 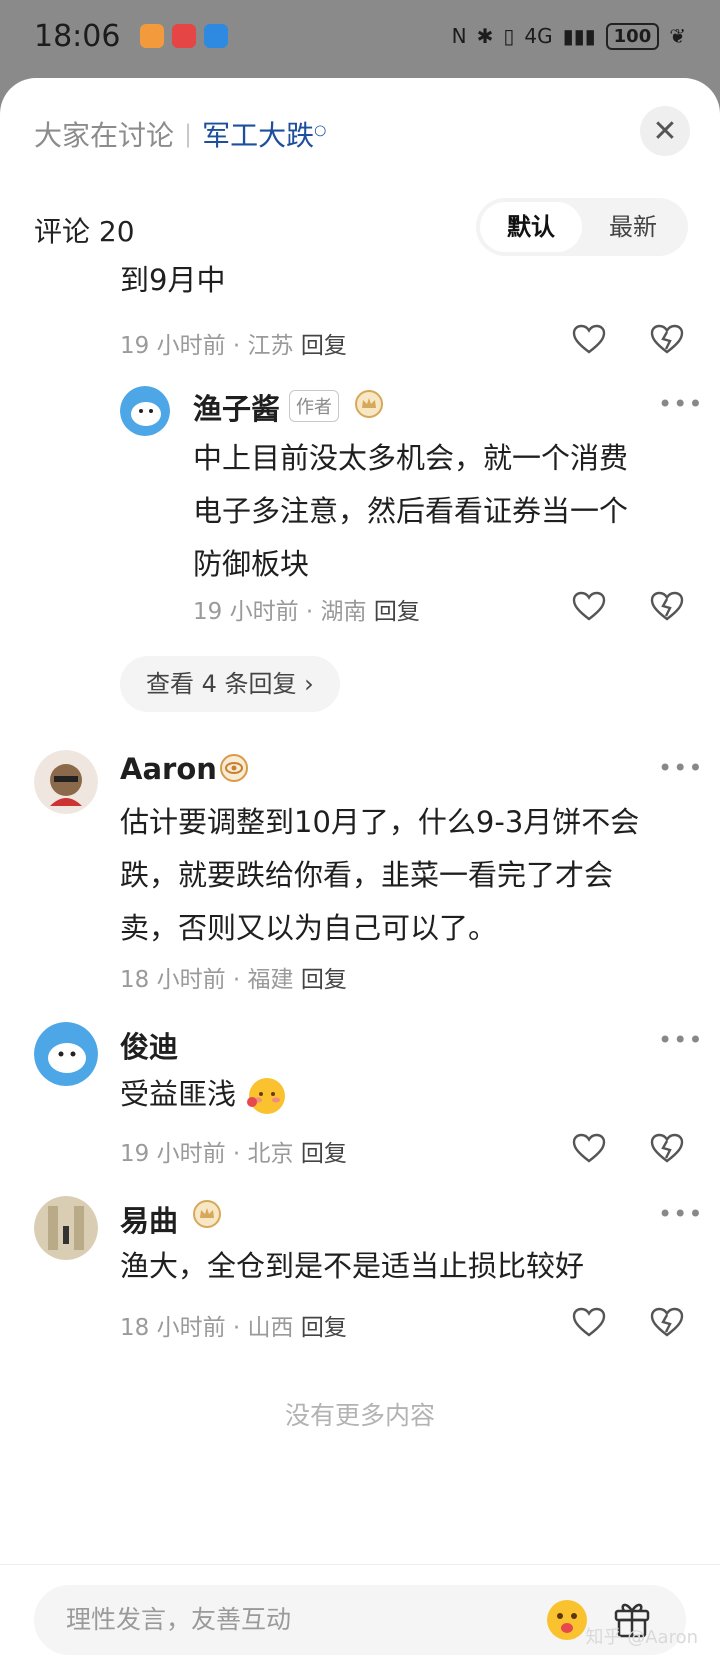 I want to click on status-icons: N ✱ ▯ 4G ▮▮▮ 100 ❦, so click(x=568, y=36).